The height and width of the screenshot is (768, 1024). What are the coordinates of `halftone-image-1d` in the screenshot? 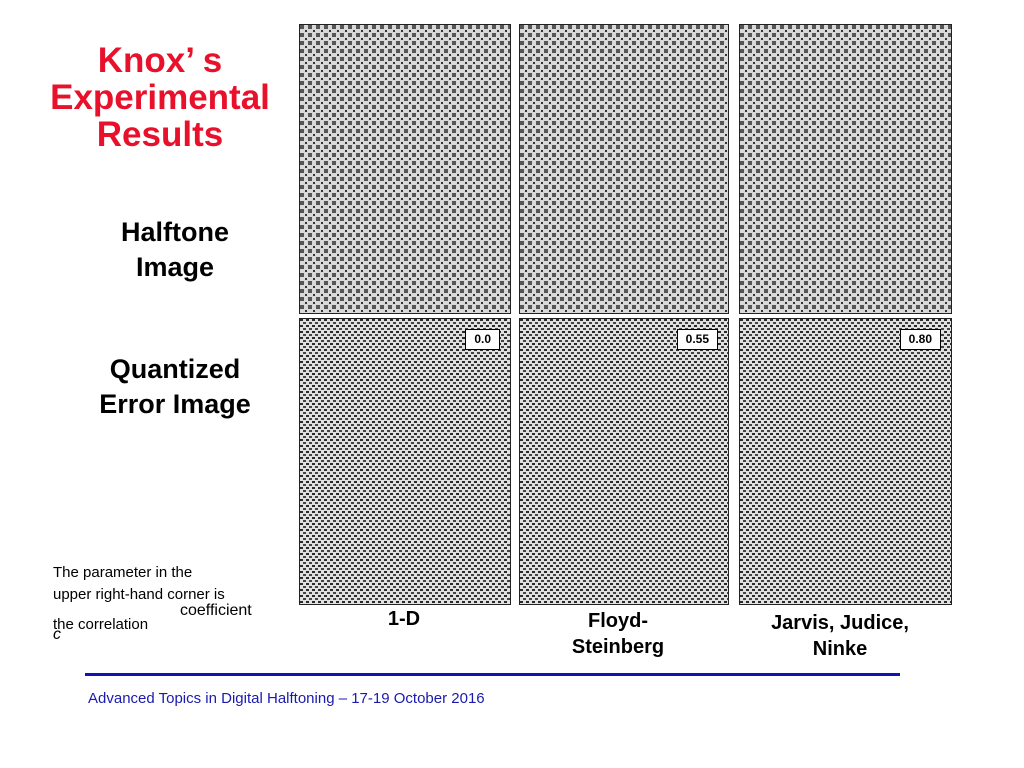 It's located at (405, 169).